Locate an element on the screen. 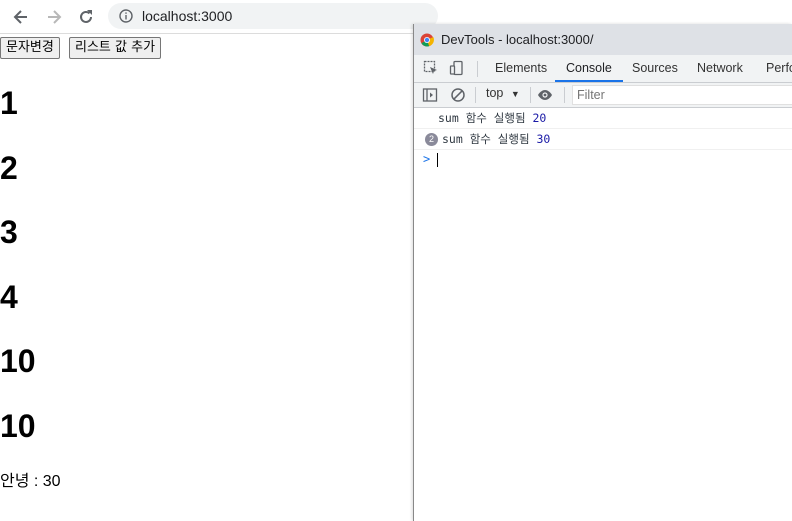 The image size is (792, 521). log-message: sum 함수 실행됨 20 is located at coordinates (492, 118).